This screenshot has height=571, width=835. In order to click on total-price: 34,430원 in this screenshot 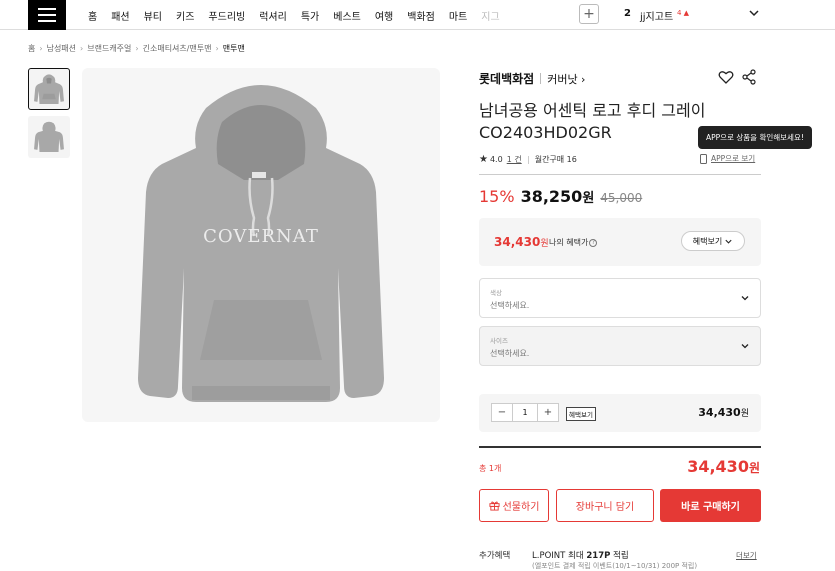, I will do `click(723, 466)`.